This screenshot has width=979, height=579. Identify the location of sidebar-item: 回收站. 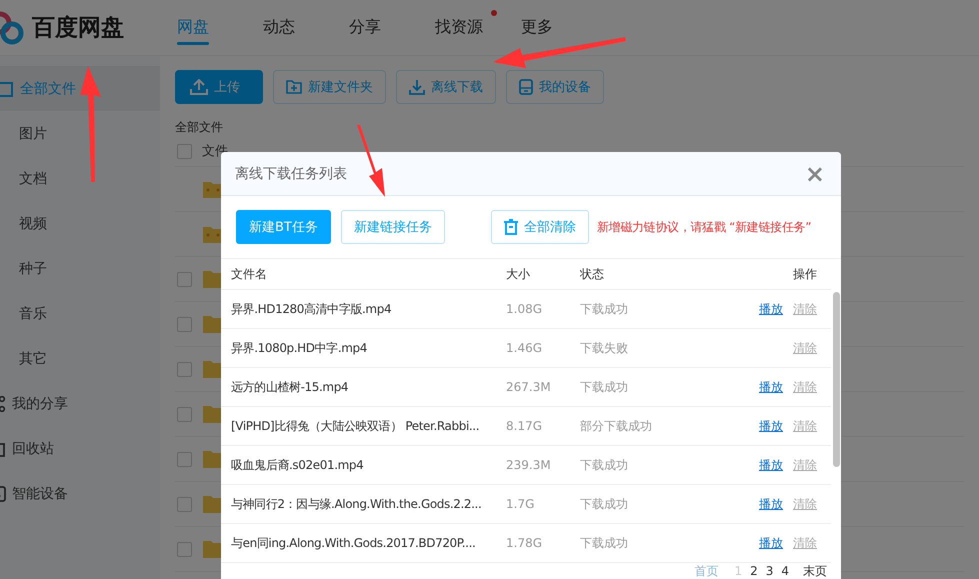
(80, 448).